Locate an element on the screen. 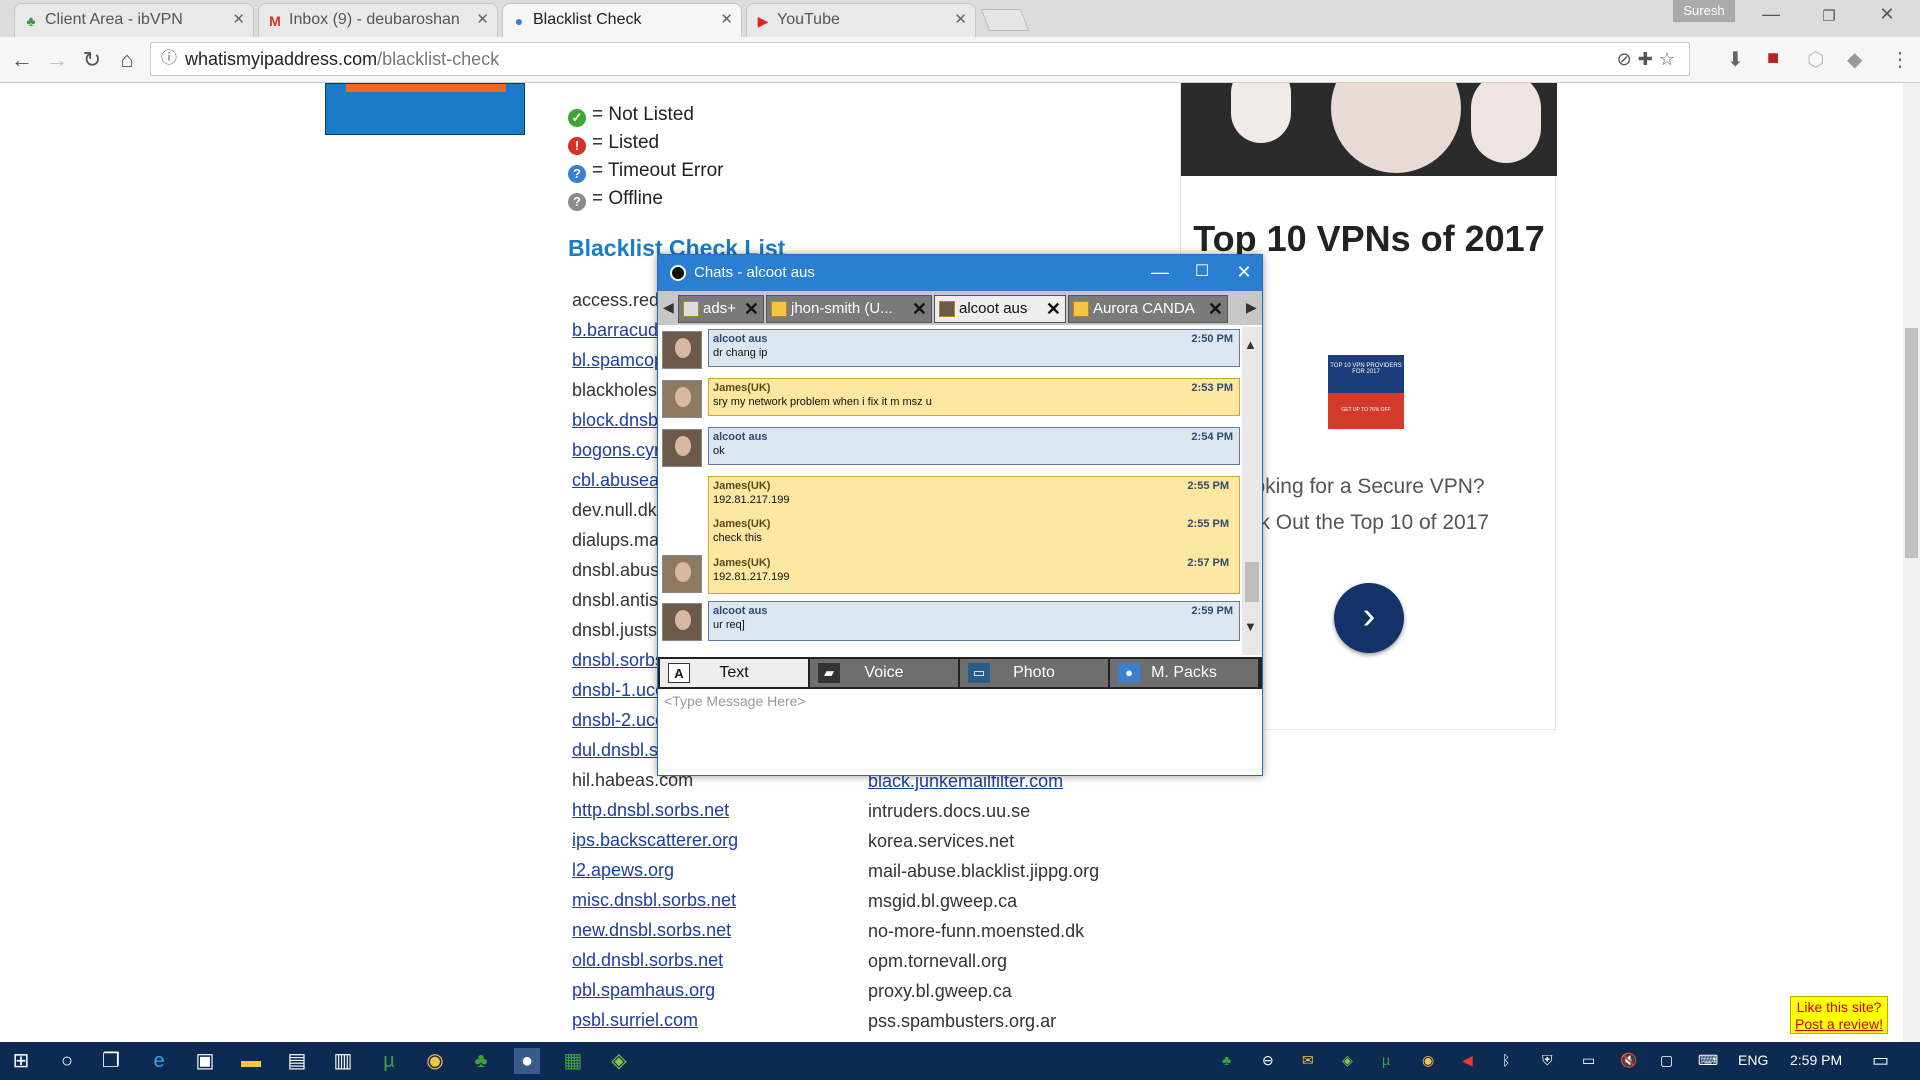 This screenshot has width=1920, height=1080. download-icon: ⬇ is located at coordinates (1735, 59).